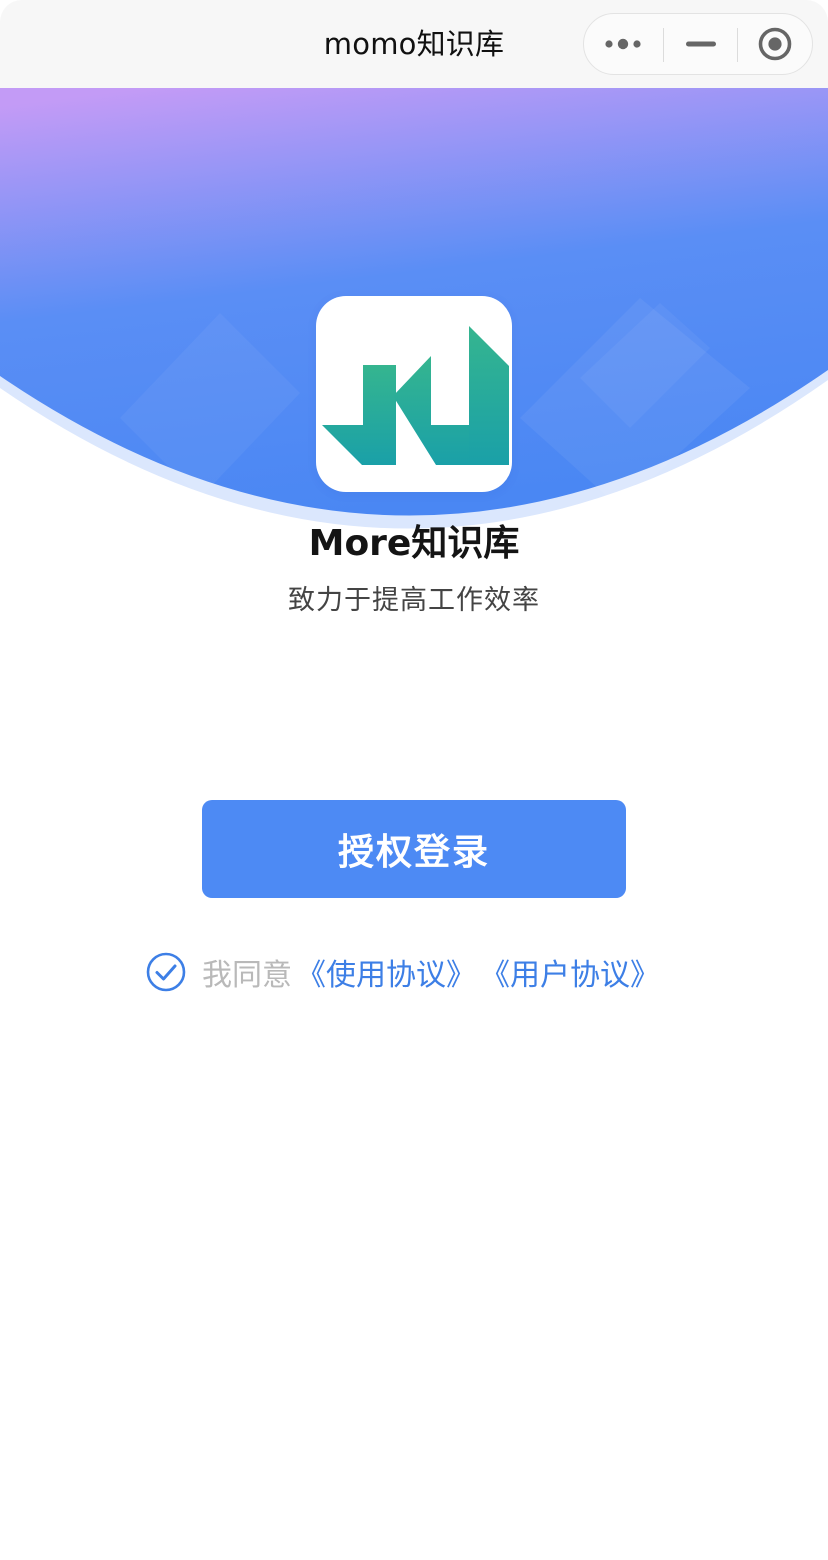 The image size is (828, 1560). I want to click on more-dots-icon, so click(622, 44).